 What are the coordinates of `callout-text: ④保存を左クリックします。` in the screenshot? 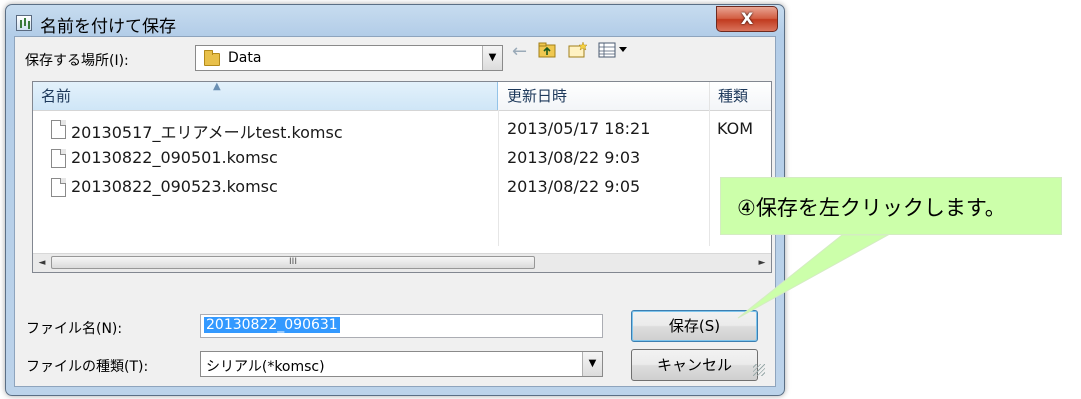 It's located at (871, 208).